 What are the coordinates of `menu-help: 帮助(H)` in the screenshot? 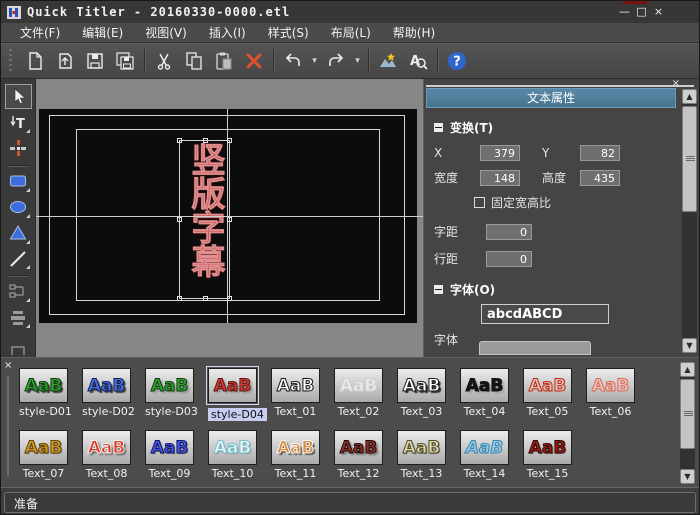 It's located at (414, 32).